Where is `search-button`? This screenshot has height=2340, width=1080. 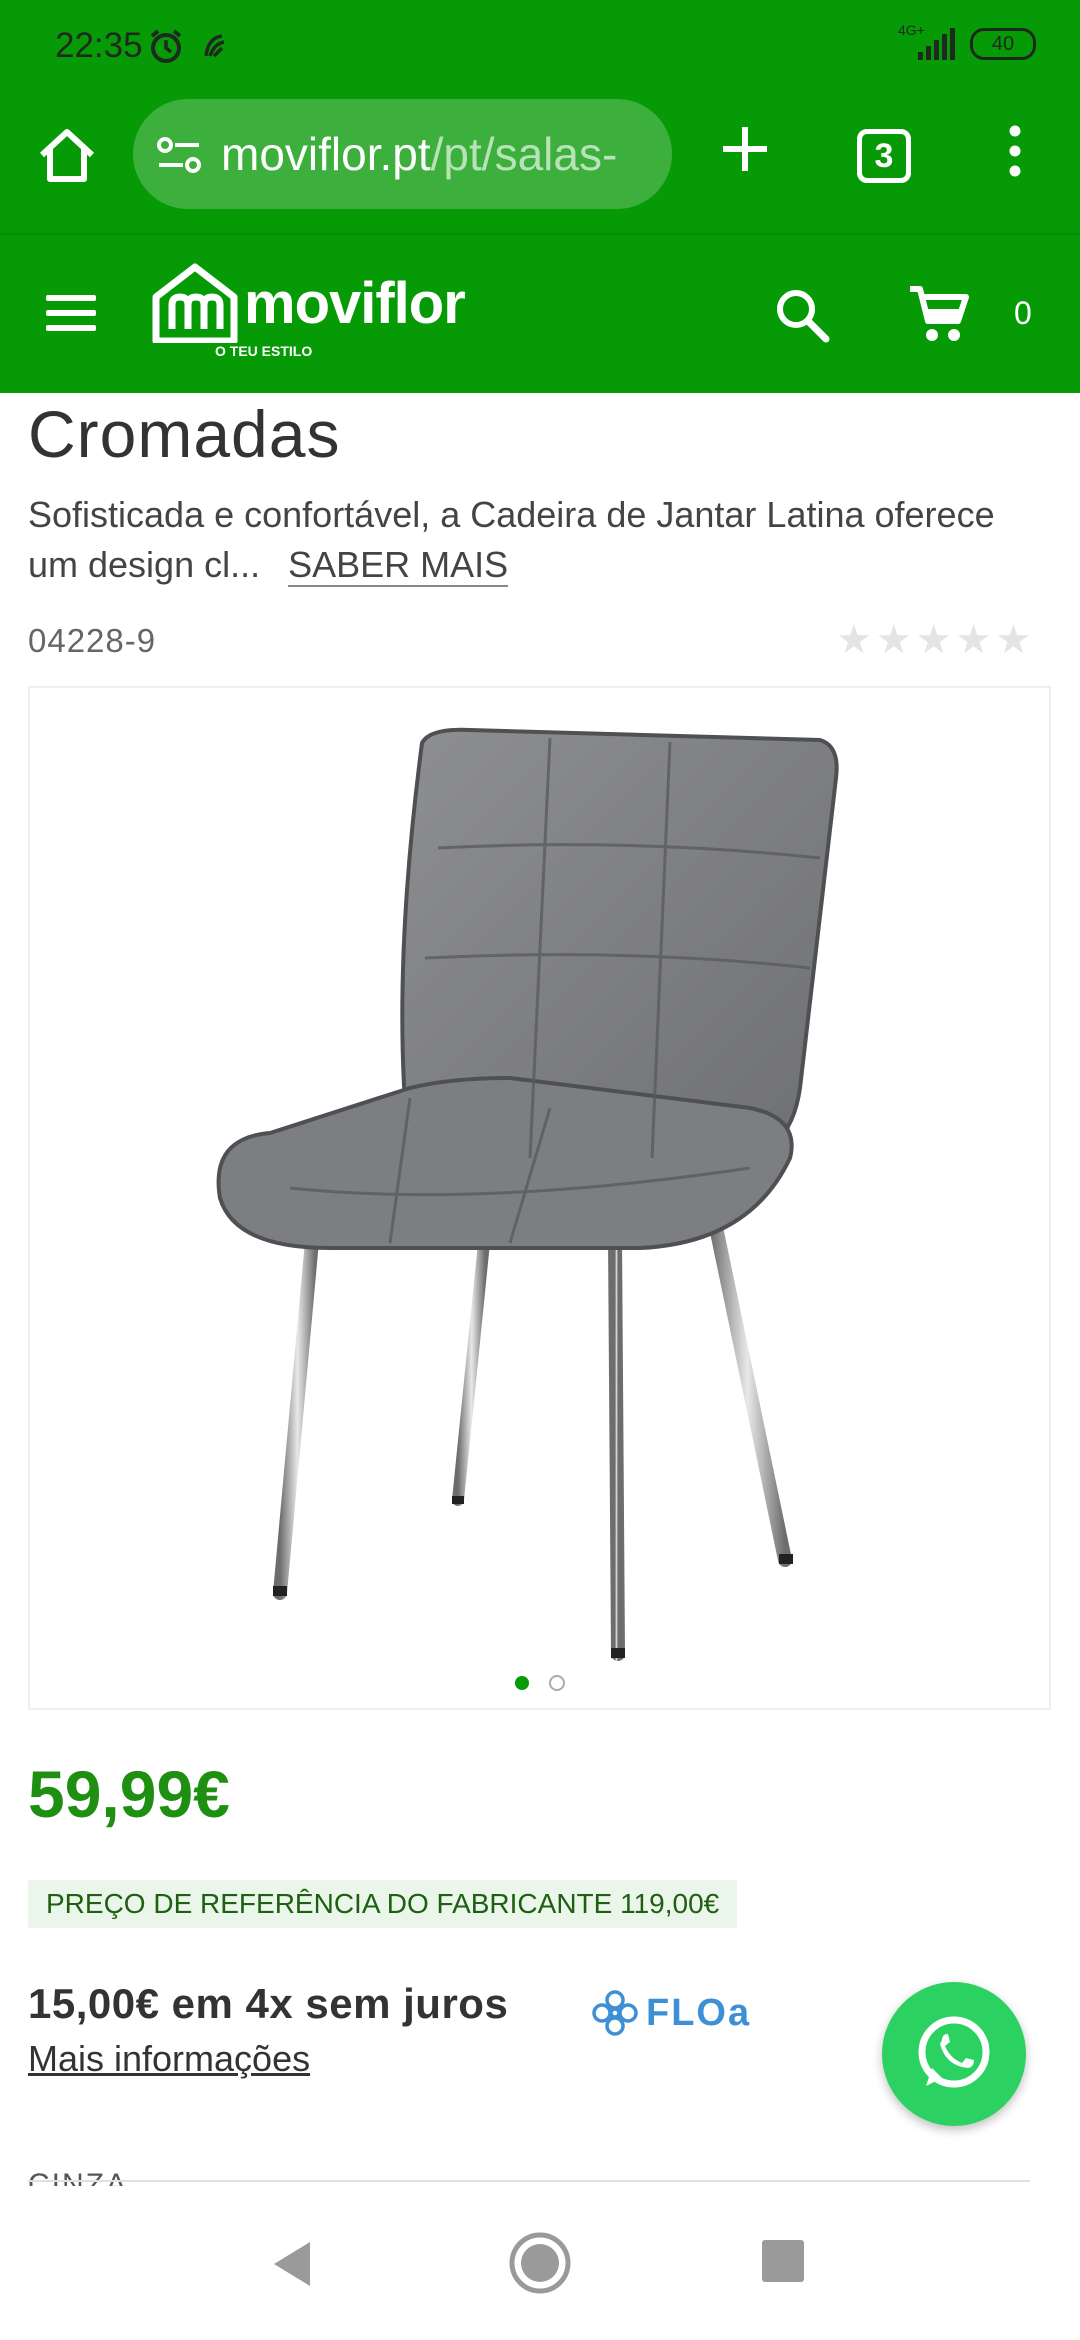 search-button is located at coordinates (802, 315).